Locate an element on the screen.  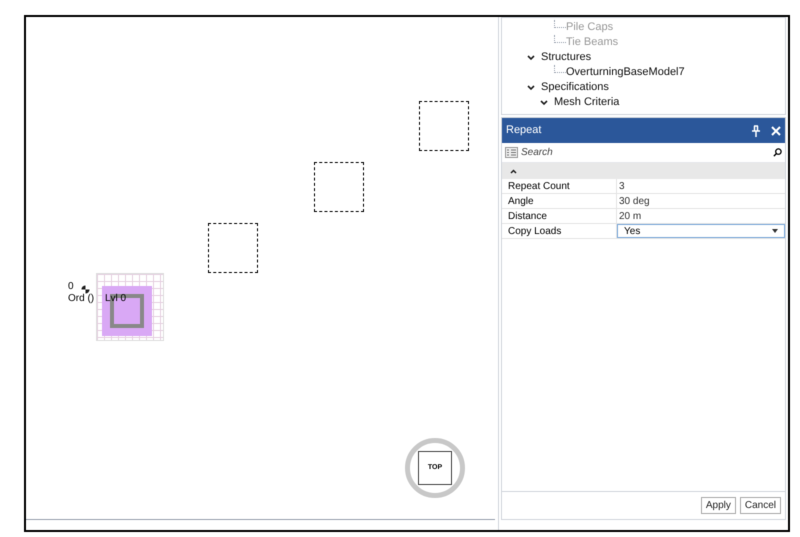
tree-item: Specifications is located at coordinates (575, 87).